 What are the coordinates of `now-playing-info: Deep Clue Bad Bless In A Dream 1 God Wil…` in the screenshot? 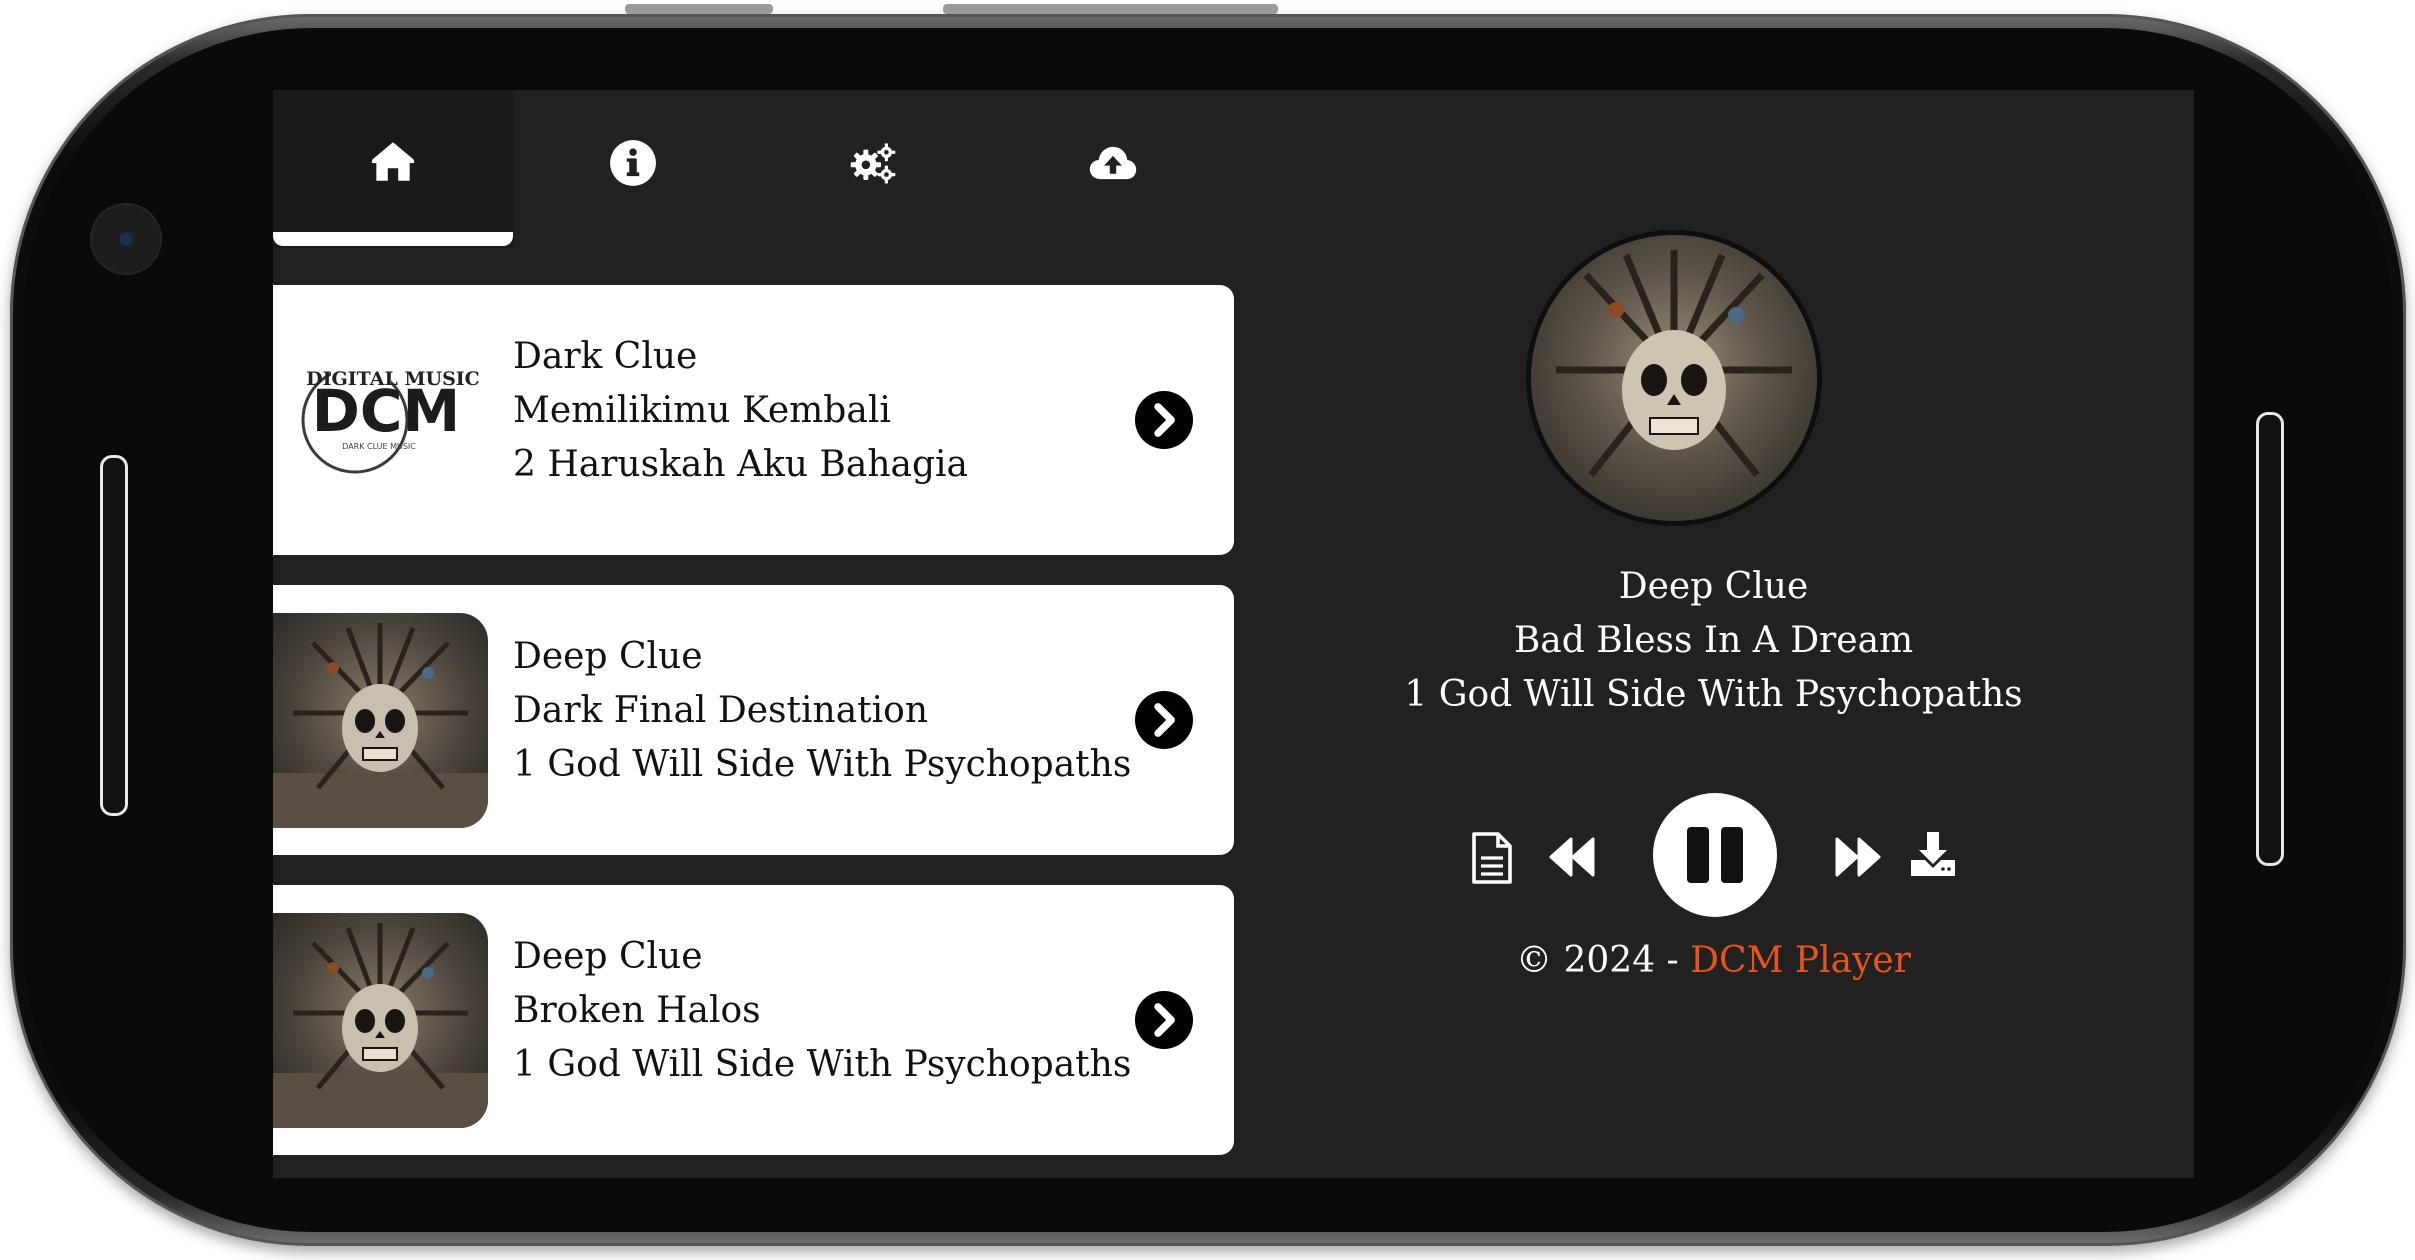 It's located at (1713, 641).